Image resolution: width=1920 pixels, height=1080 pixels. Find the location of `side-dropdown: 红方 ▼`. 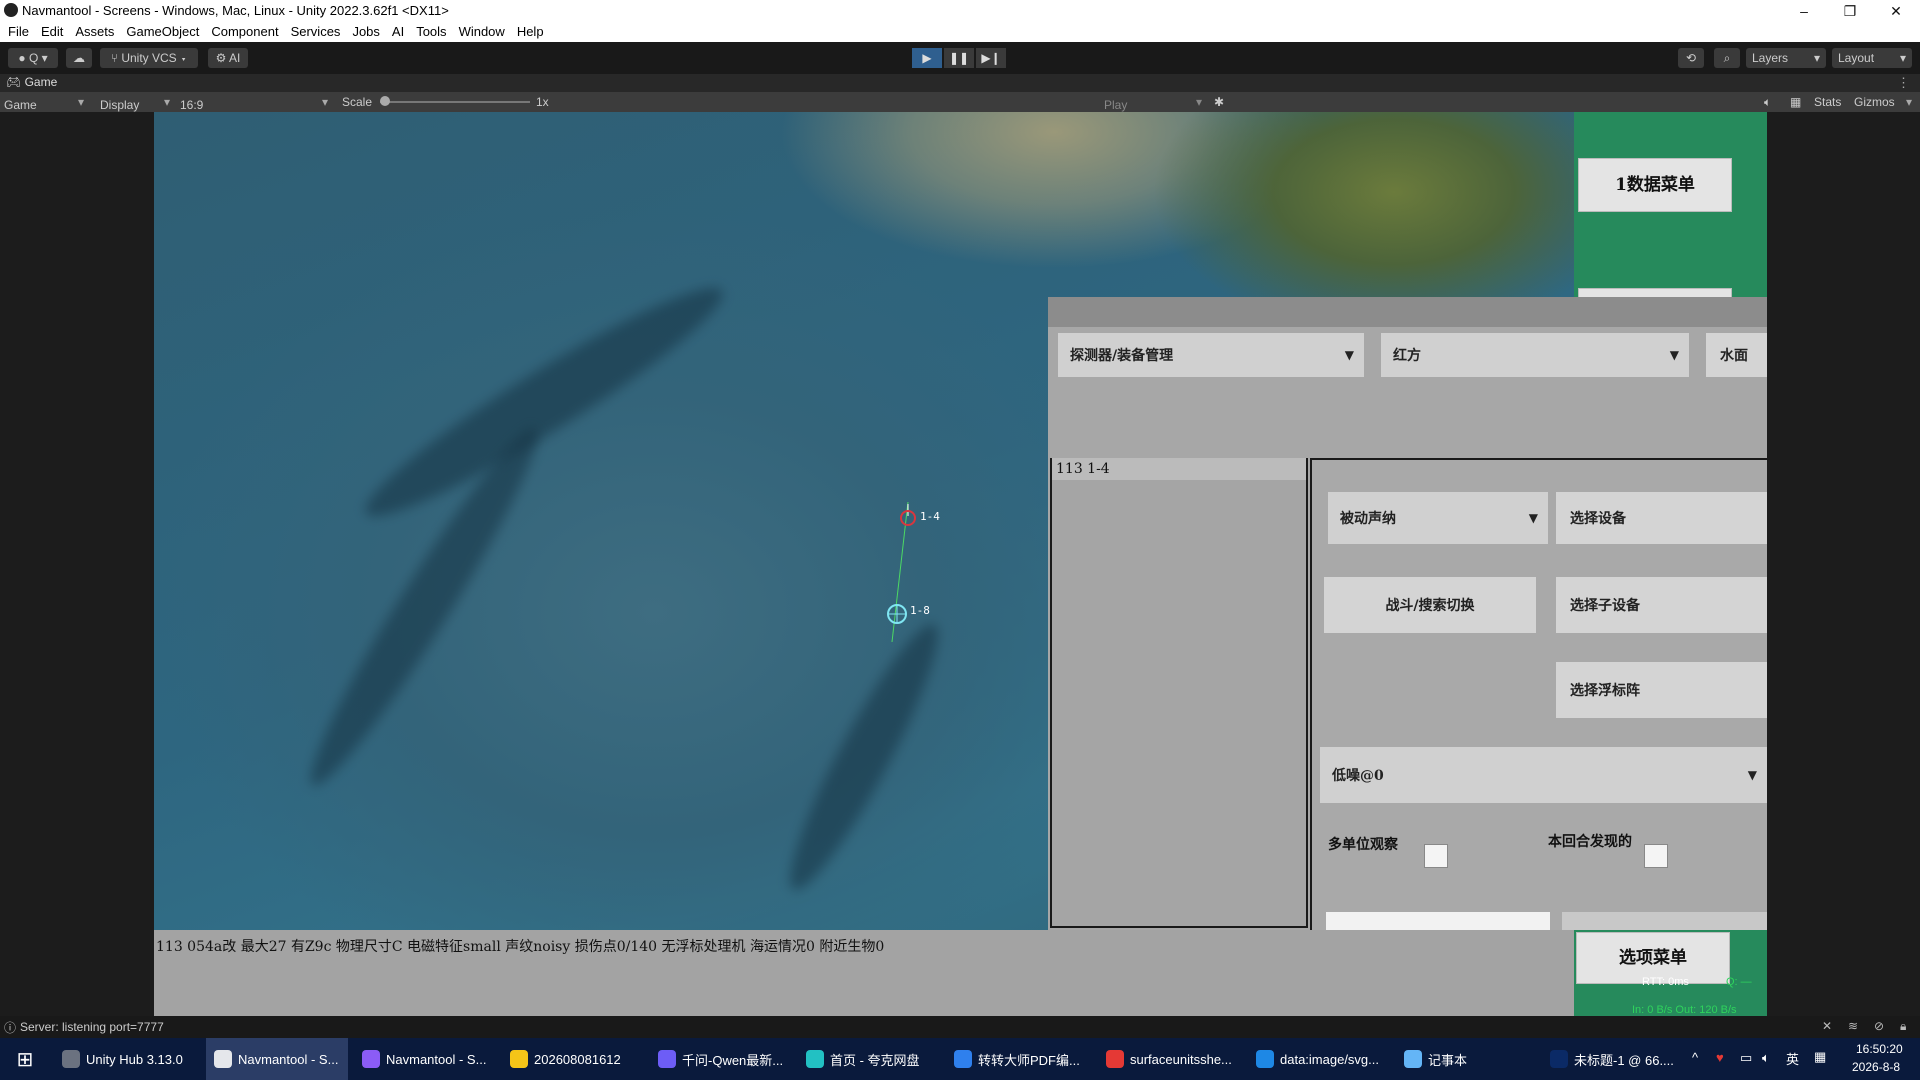

side-dropdown: 红方 ▼ is located at coordinates (1535, 355).